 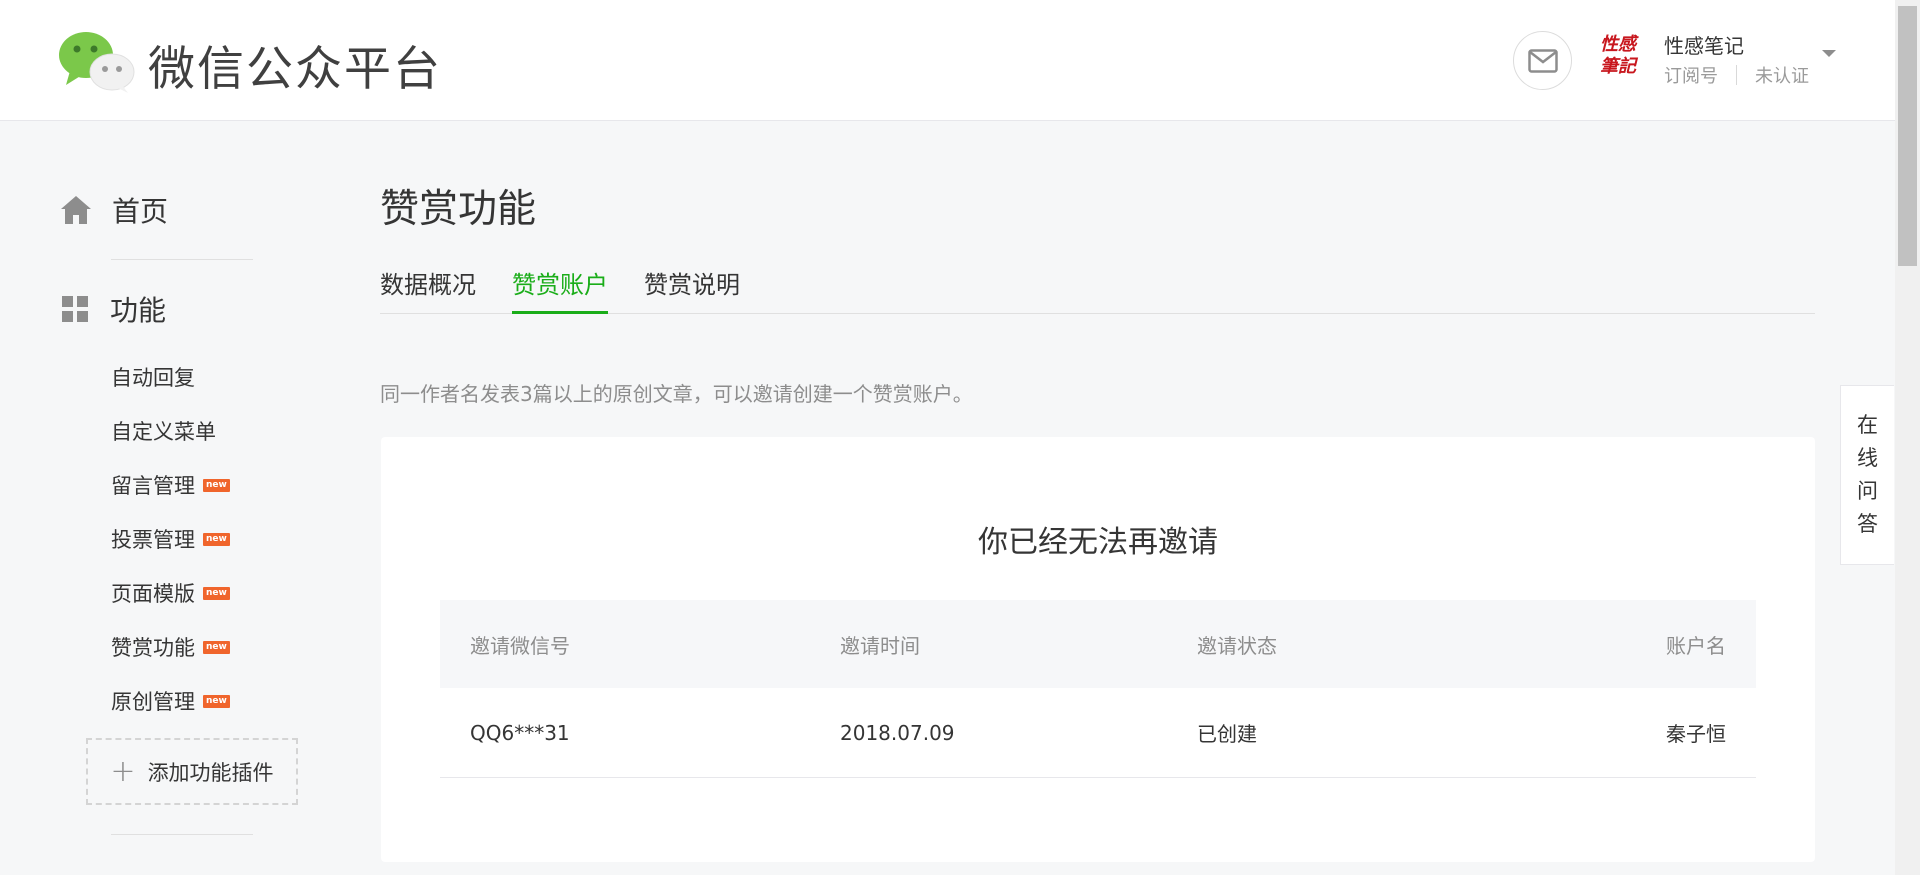 What do you see at coordinates (692, 288) in the screenshot?
I see `tab-reward-description: 赞赏说明` at bounding box center [692, 288].